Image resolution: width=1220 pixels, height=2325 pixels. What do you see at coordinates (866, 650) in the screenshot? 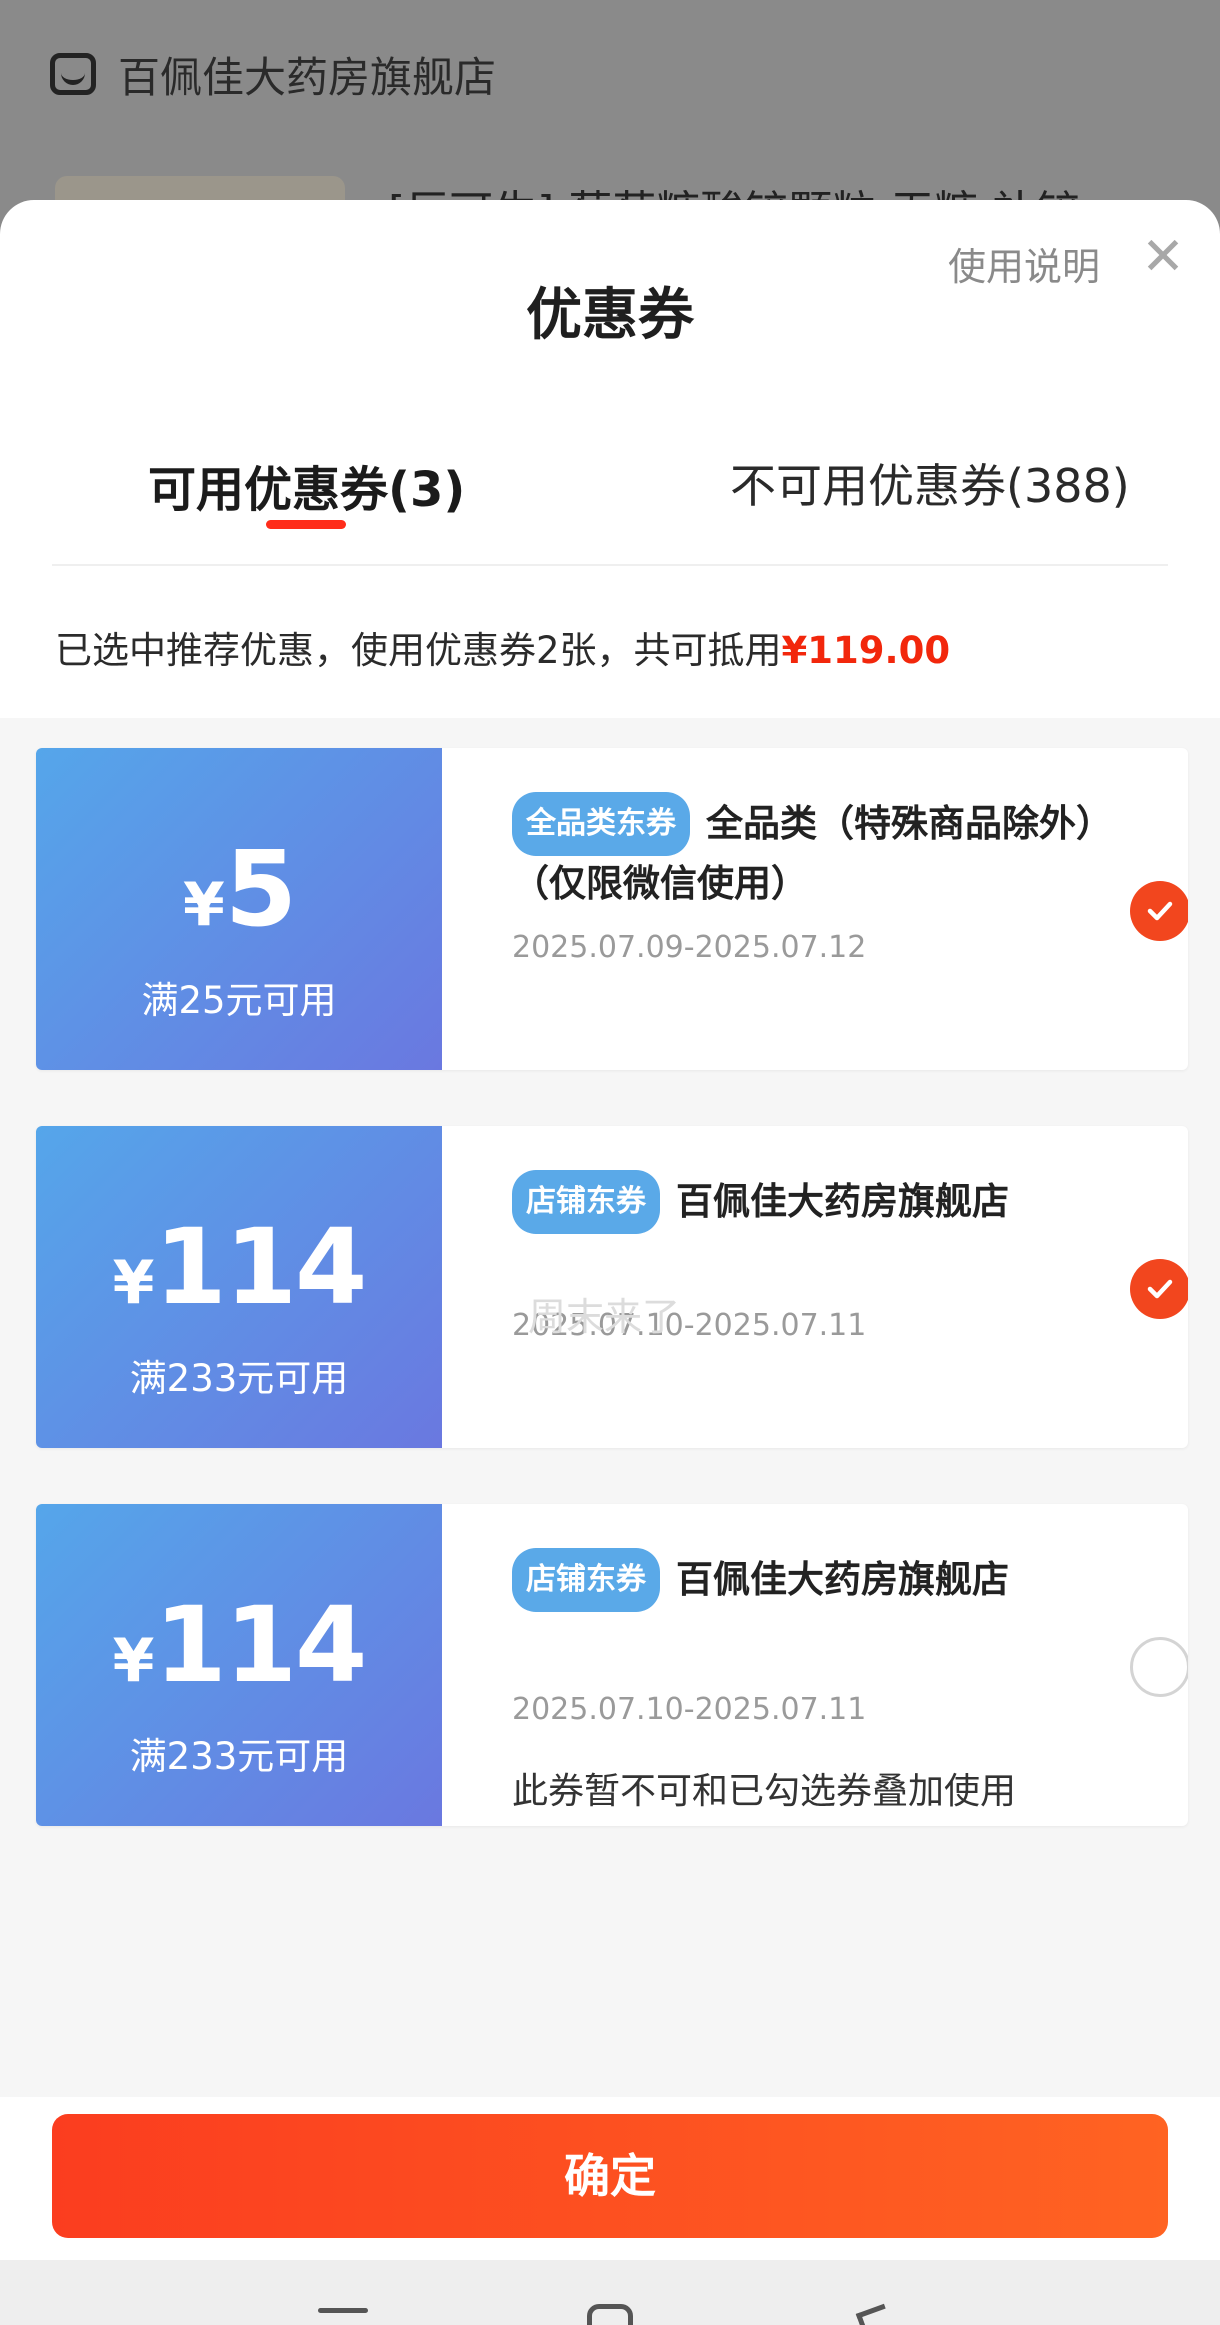
I see `summary-amount: ¥119.00` at bounding box center [866, 650].